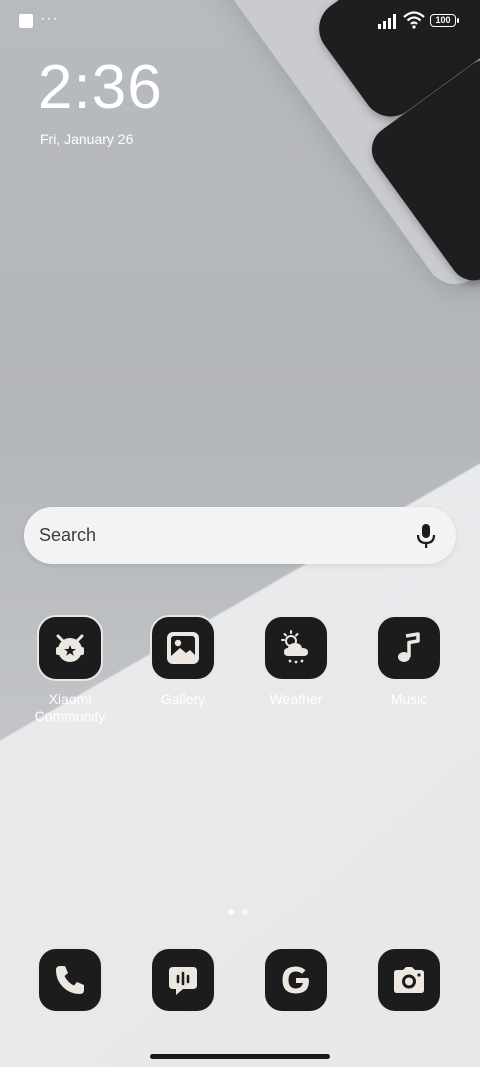 The image size is (480, 1067). I want to click on page-indicator, so click(240, 912).